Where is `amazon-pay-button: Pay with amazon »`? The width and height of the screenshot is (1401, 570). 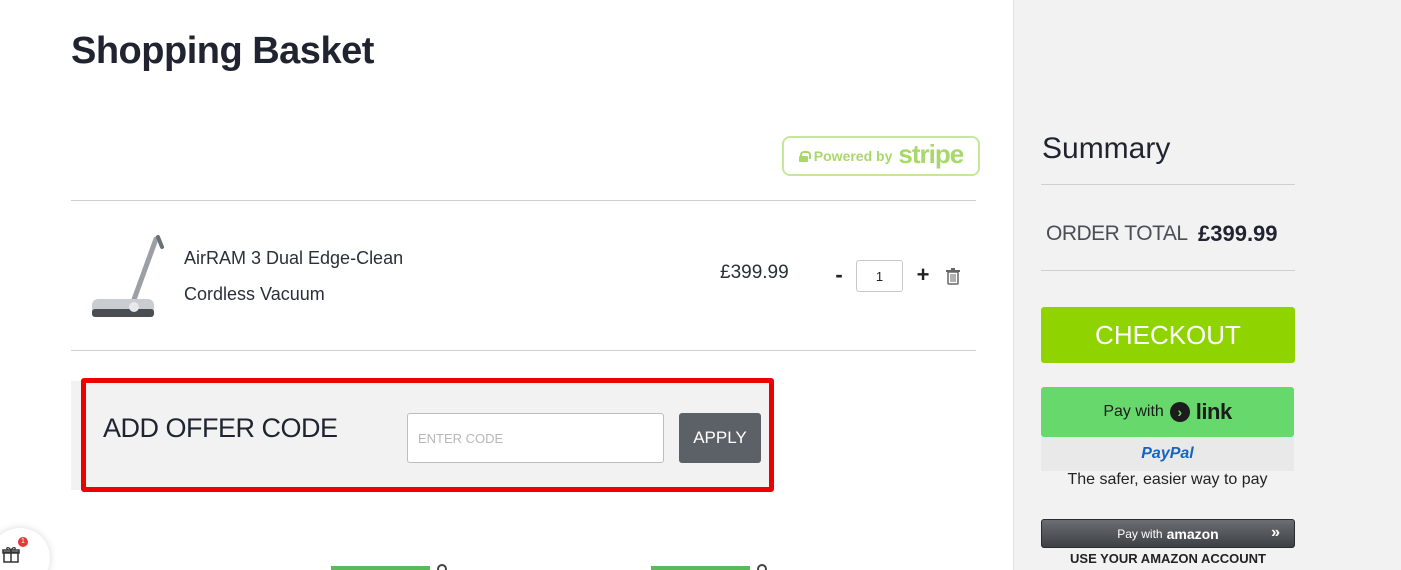
amazon-pay-button: Pay with amazon » is located at coordinates (1168, 533).